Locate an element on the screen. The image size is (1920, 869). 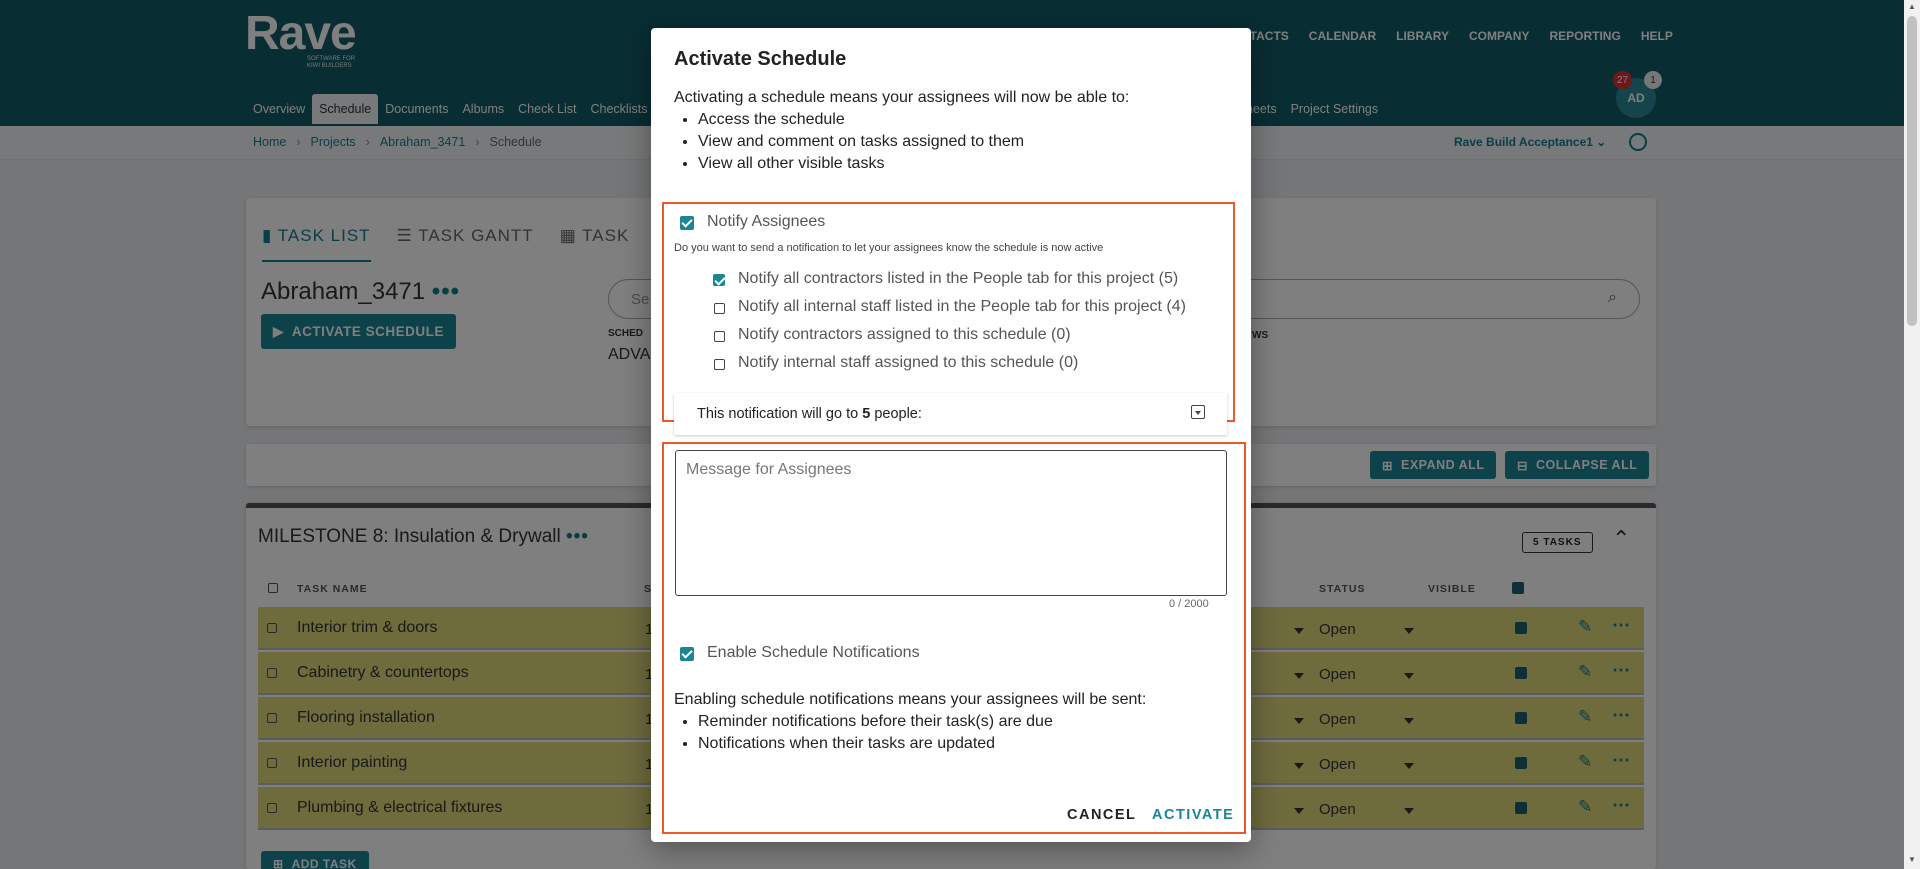
recipients-text: This notification will go to 5 people: is located at coordinates (809, 414).